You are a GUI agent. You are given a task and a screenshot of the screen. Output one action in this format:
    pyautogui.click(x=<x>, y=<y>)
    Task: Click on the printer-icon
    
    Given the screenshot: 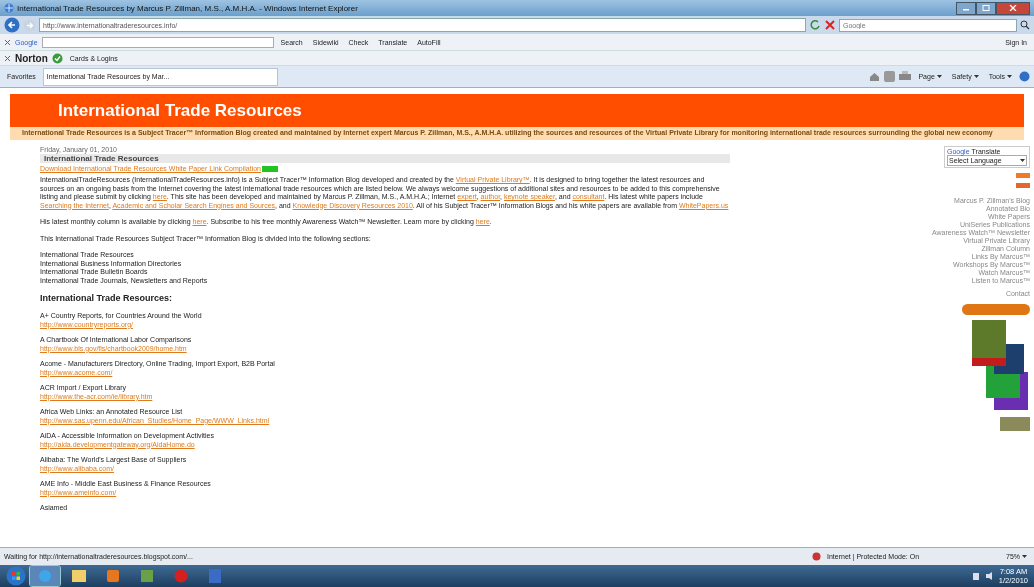 What is the action you would take?
    pyautogui.click(x=905, y=76)
    